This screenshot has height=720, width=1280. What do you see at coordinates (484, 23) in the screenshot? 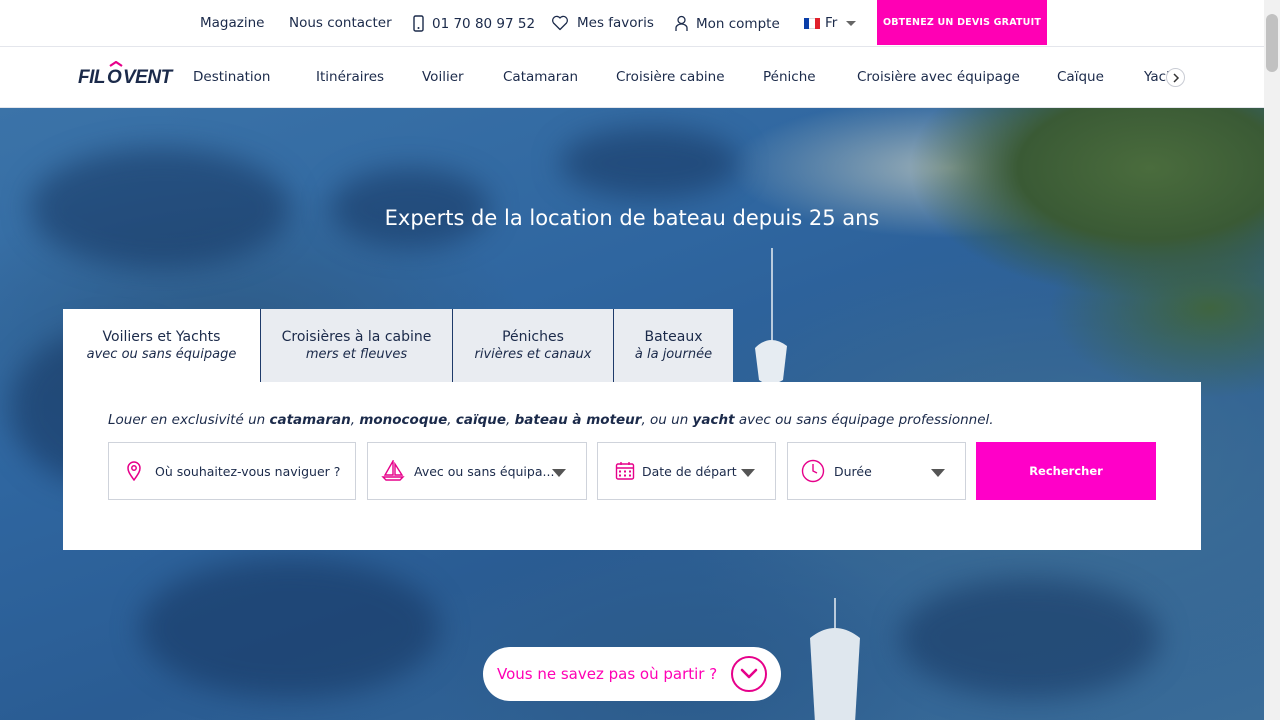
I see `phone-number: 01 70 80 97 52` at bounding box center [484, 23].